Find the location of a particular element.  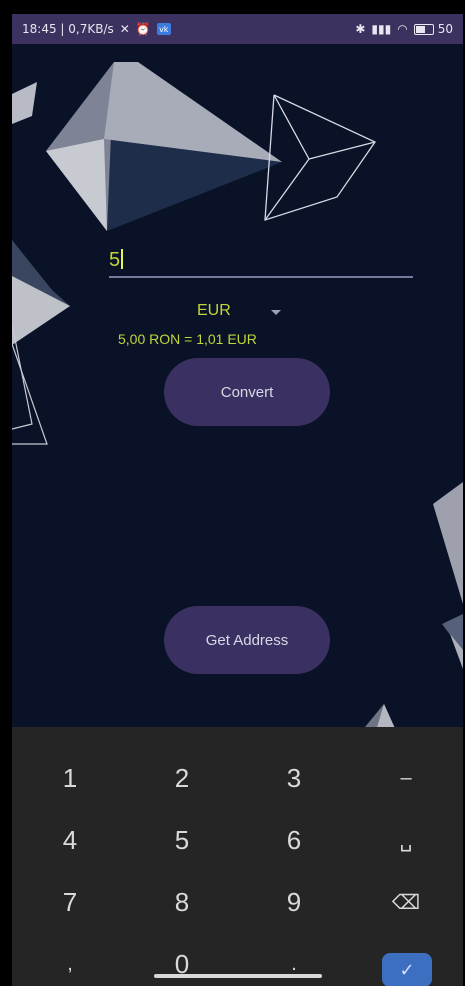

key-1: 1 is located at coordinates (70, 778).